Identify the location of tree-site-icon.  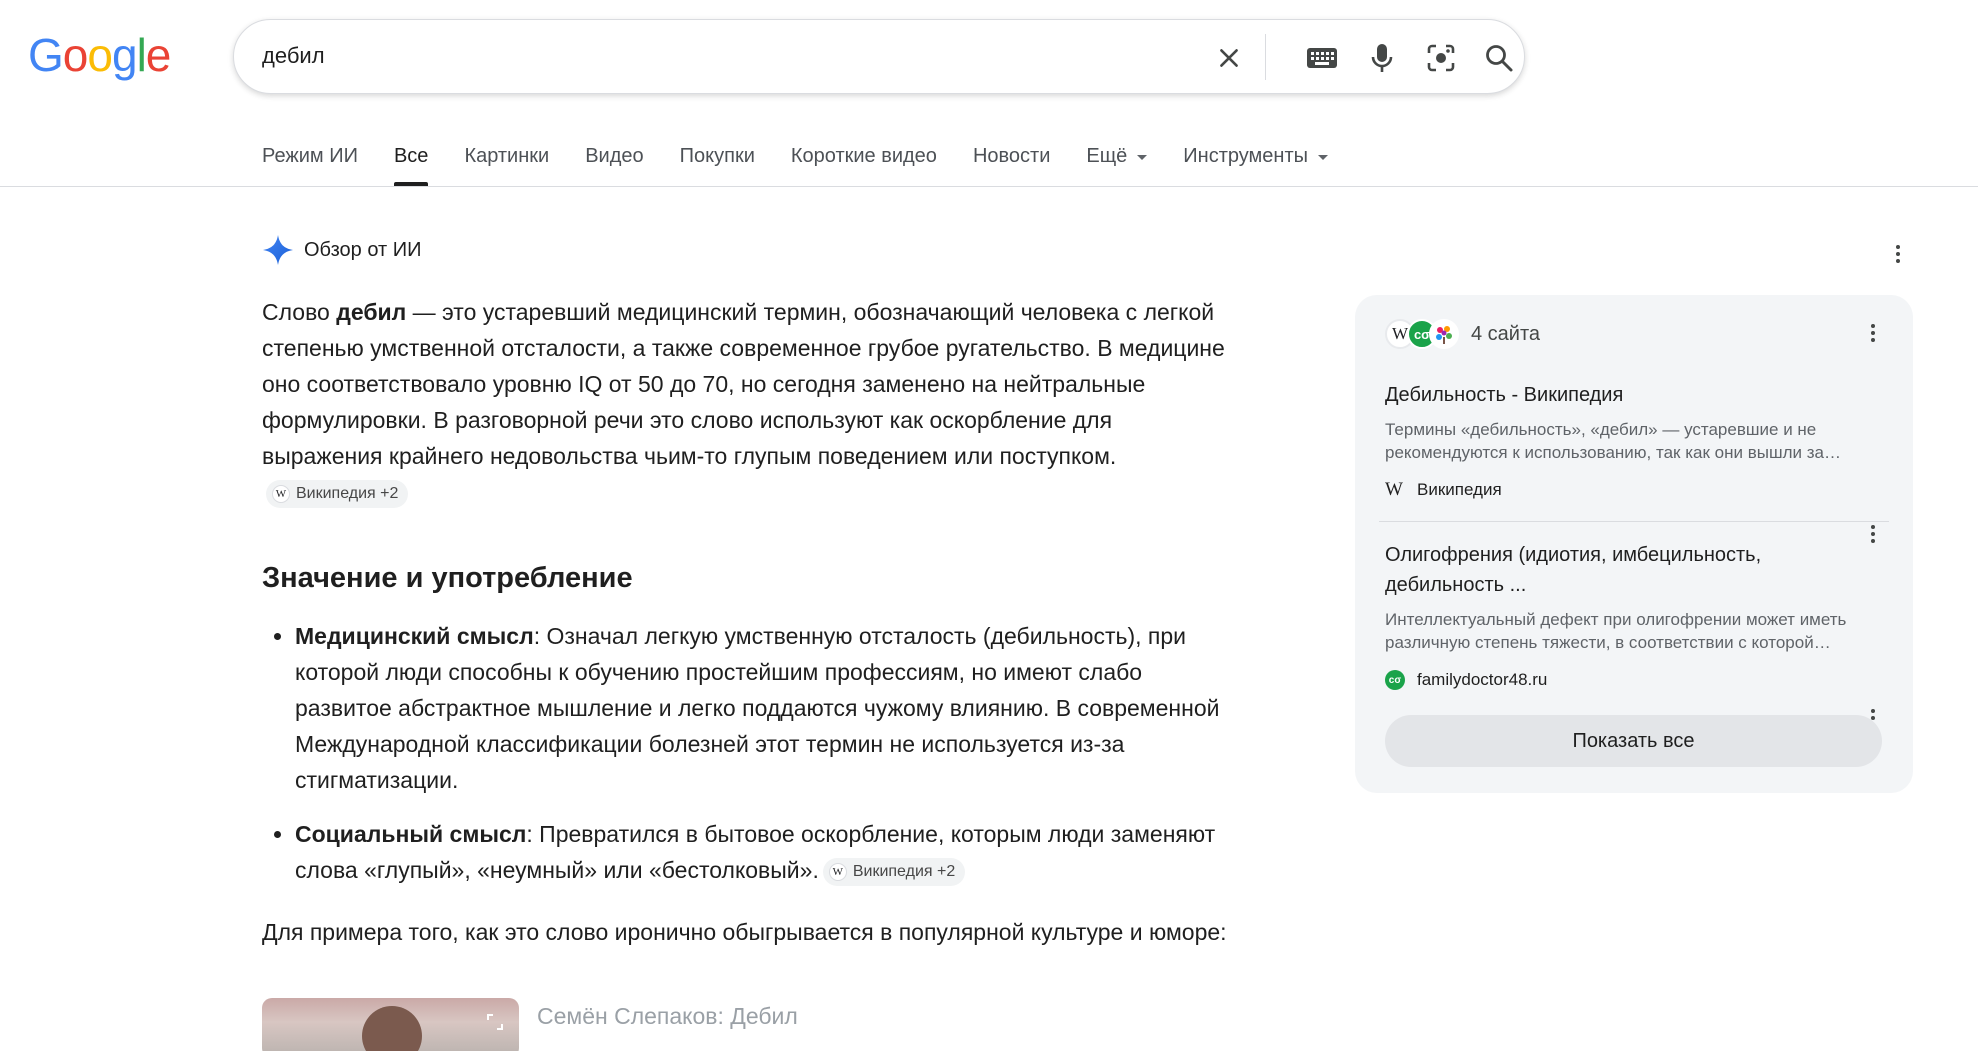
(1444, 334).